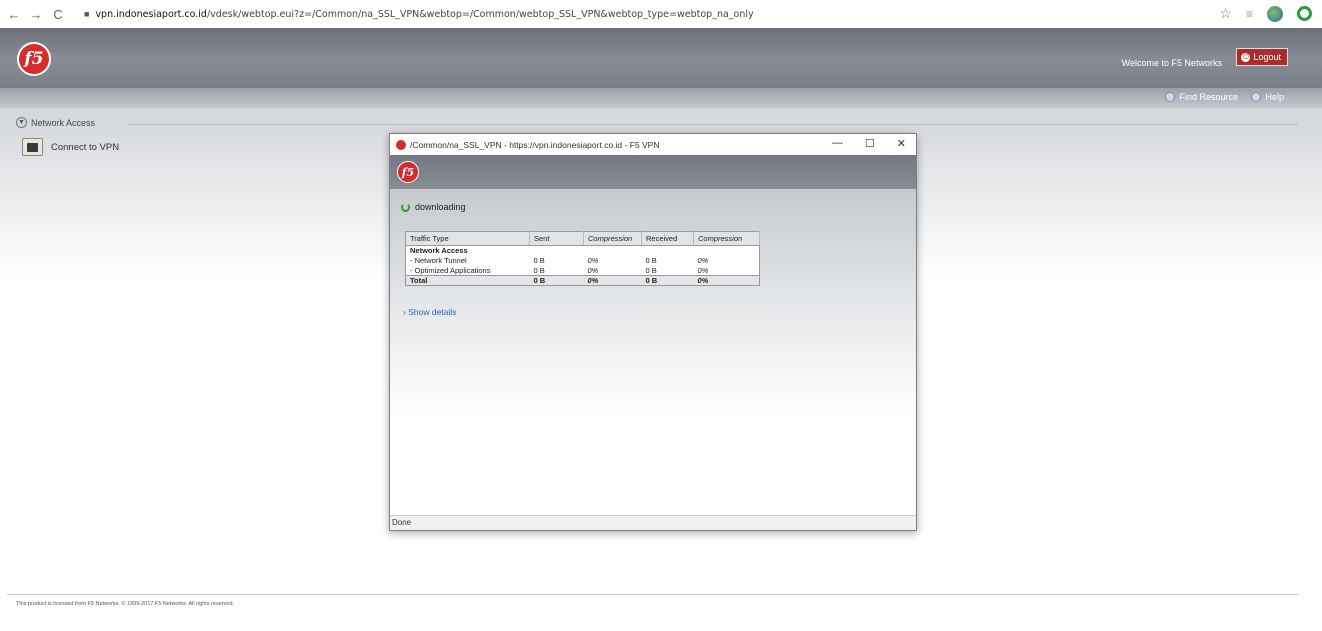 The width and height of the screenshot is (1322, 631). Describe the element at coordinates (1208, 97) in the screenshot. I see `find-resource-label: Find Resource` at that location.